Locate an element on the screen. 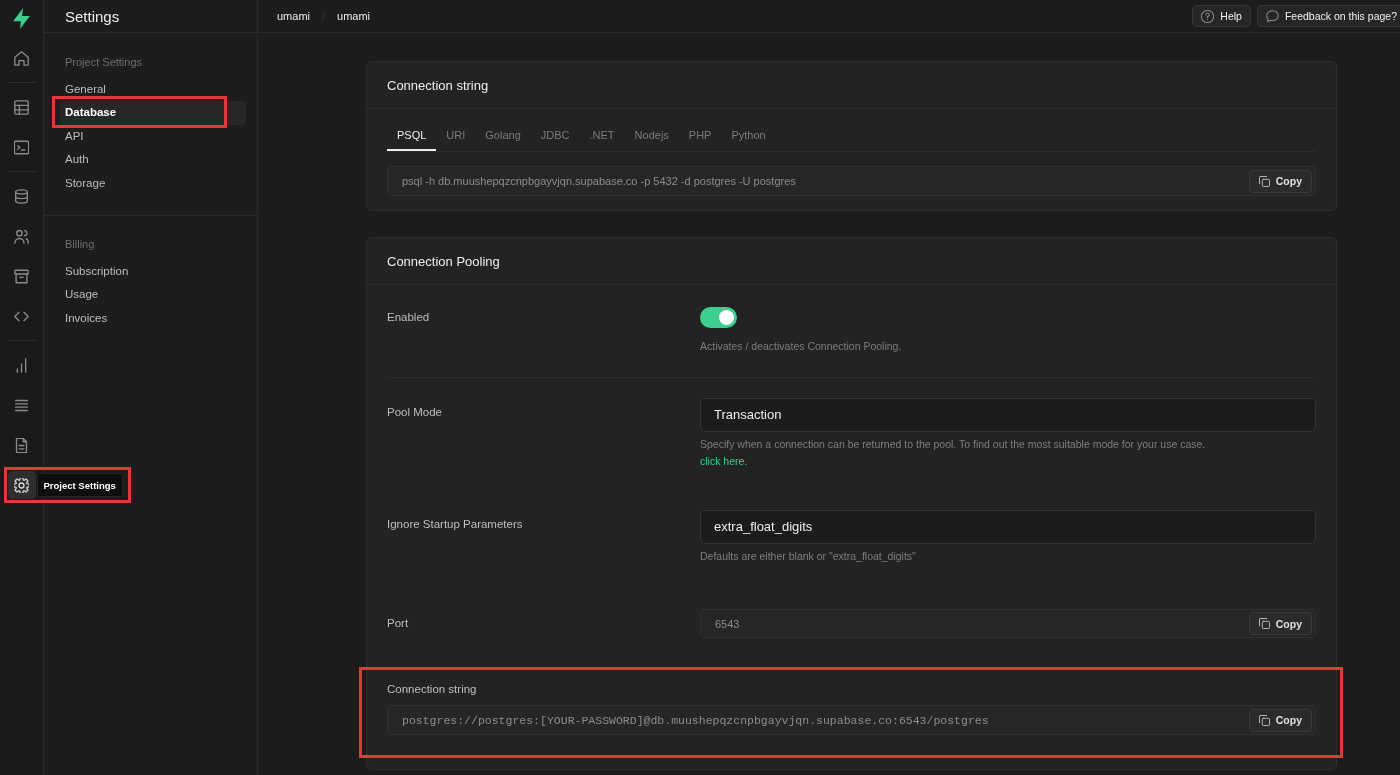 This screenshot has height=775, width=1400. text-input: extra_float_digits is located at coordinates (1008, 527).